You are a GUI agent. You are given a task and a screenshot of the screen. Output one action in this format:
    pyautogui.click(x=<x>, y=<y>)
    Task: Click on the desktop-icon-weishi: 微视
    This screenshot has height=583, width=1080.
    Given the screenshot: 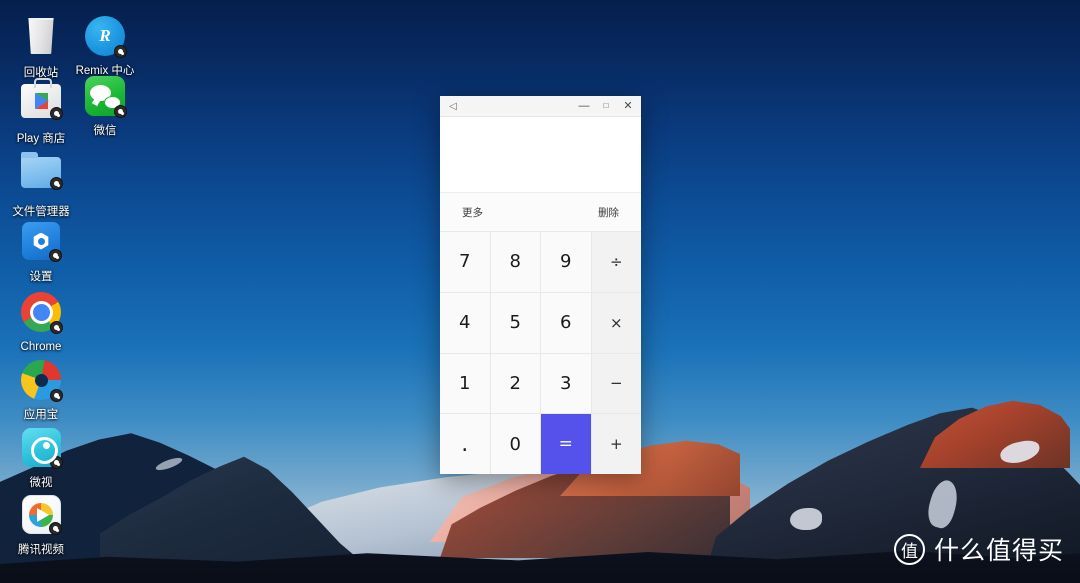 What is the action you would take?
    pyautogui.click(x=41, y=457)
    